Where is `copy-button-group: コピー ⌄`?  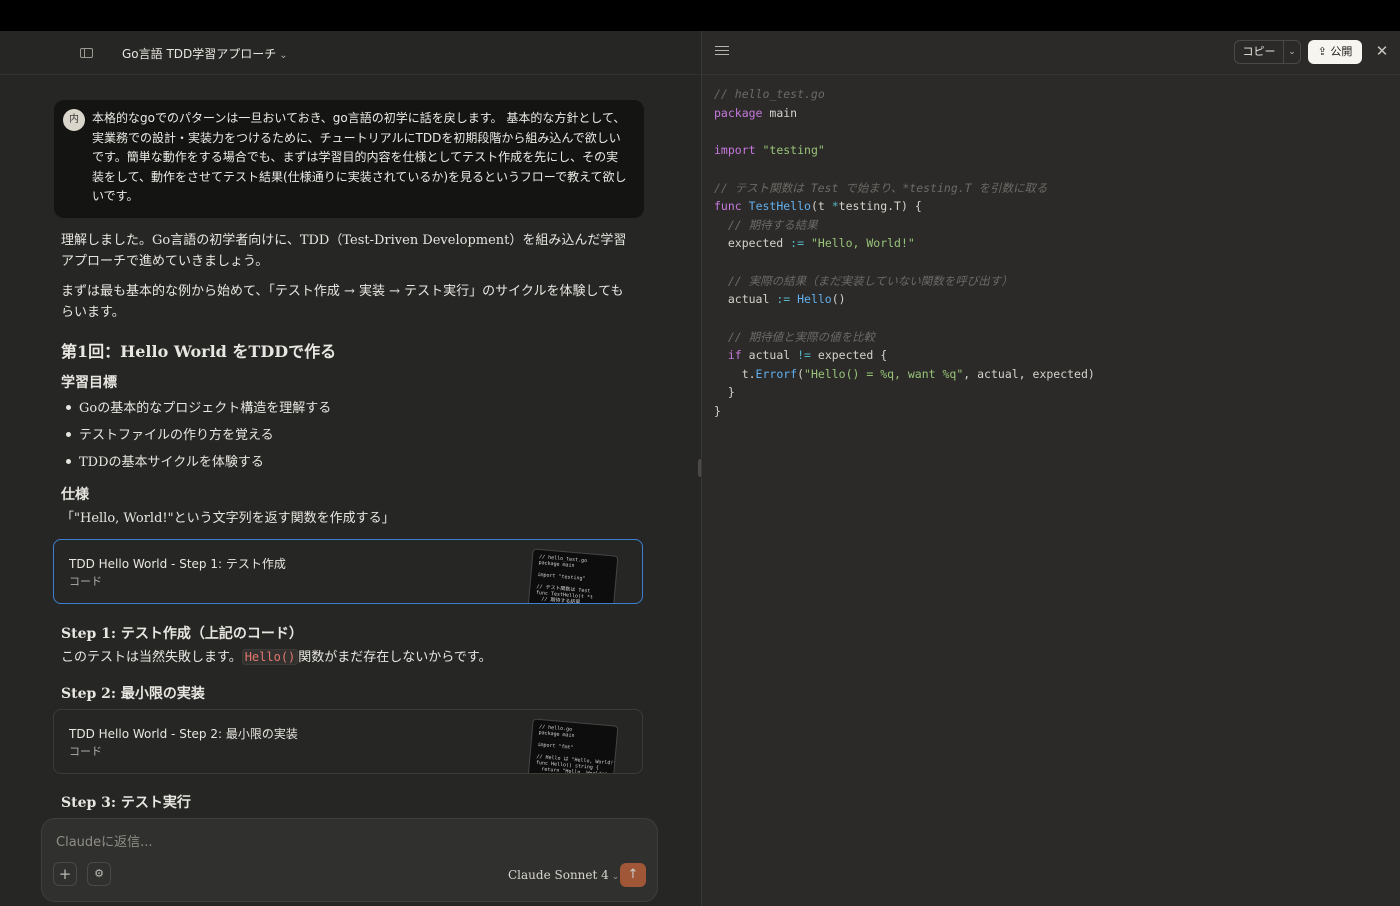 copy-button-group: コピー ⌄ is located at coordinates (1267, 52).